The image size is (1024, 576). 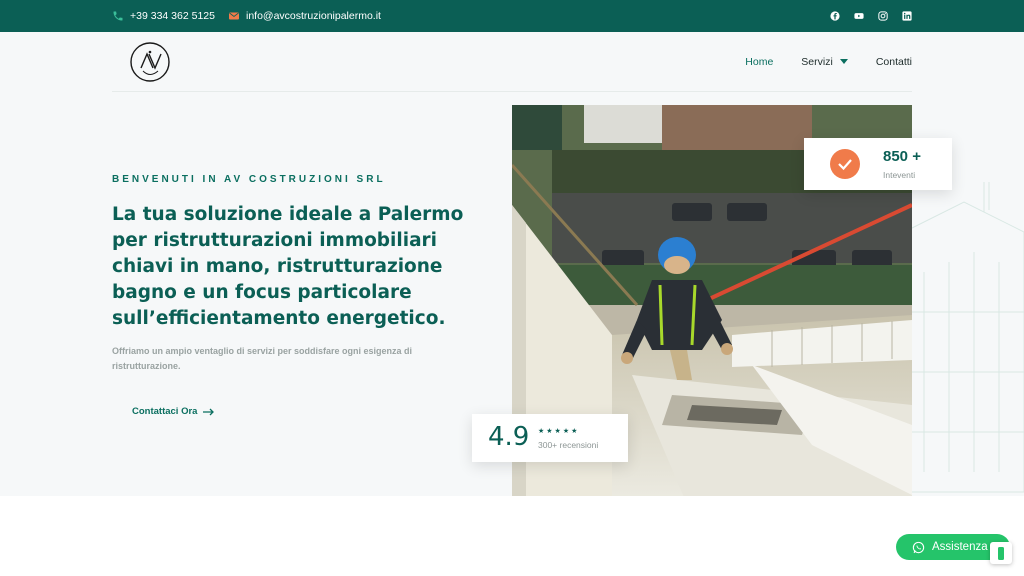 What do you see at coordinates (817, 62) in the screenshot?
I see `nav-label-servizi: Servizi` at bounding box center [817, 62].